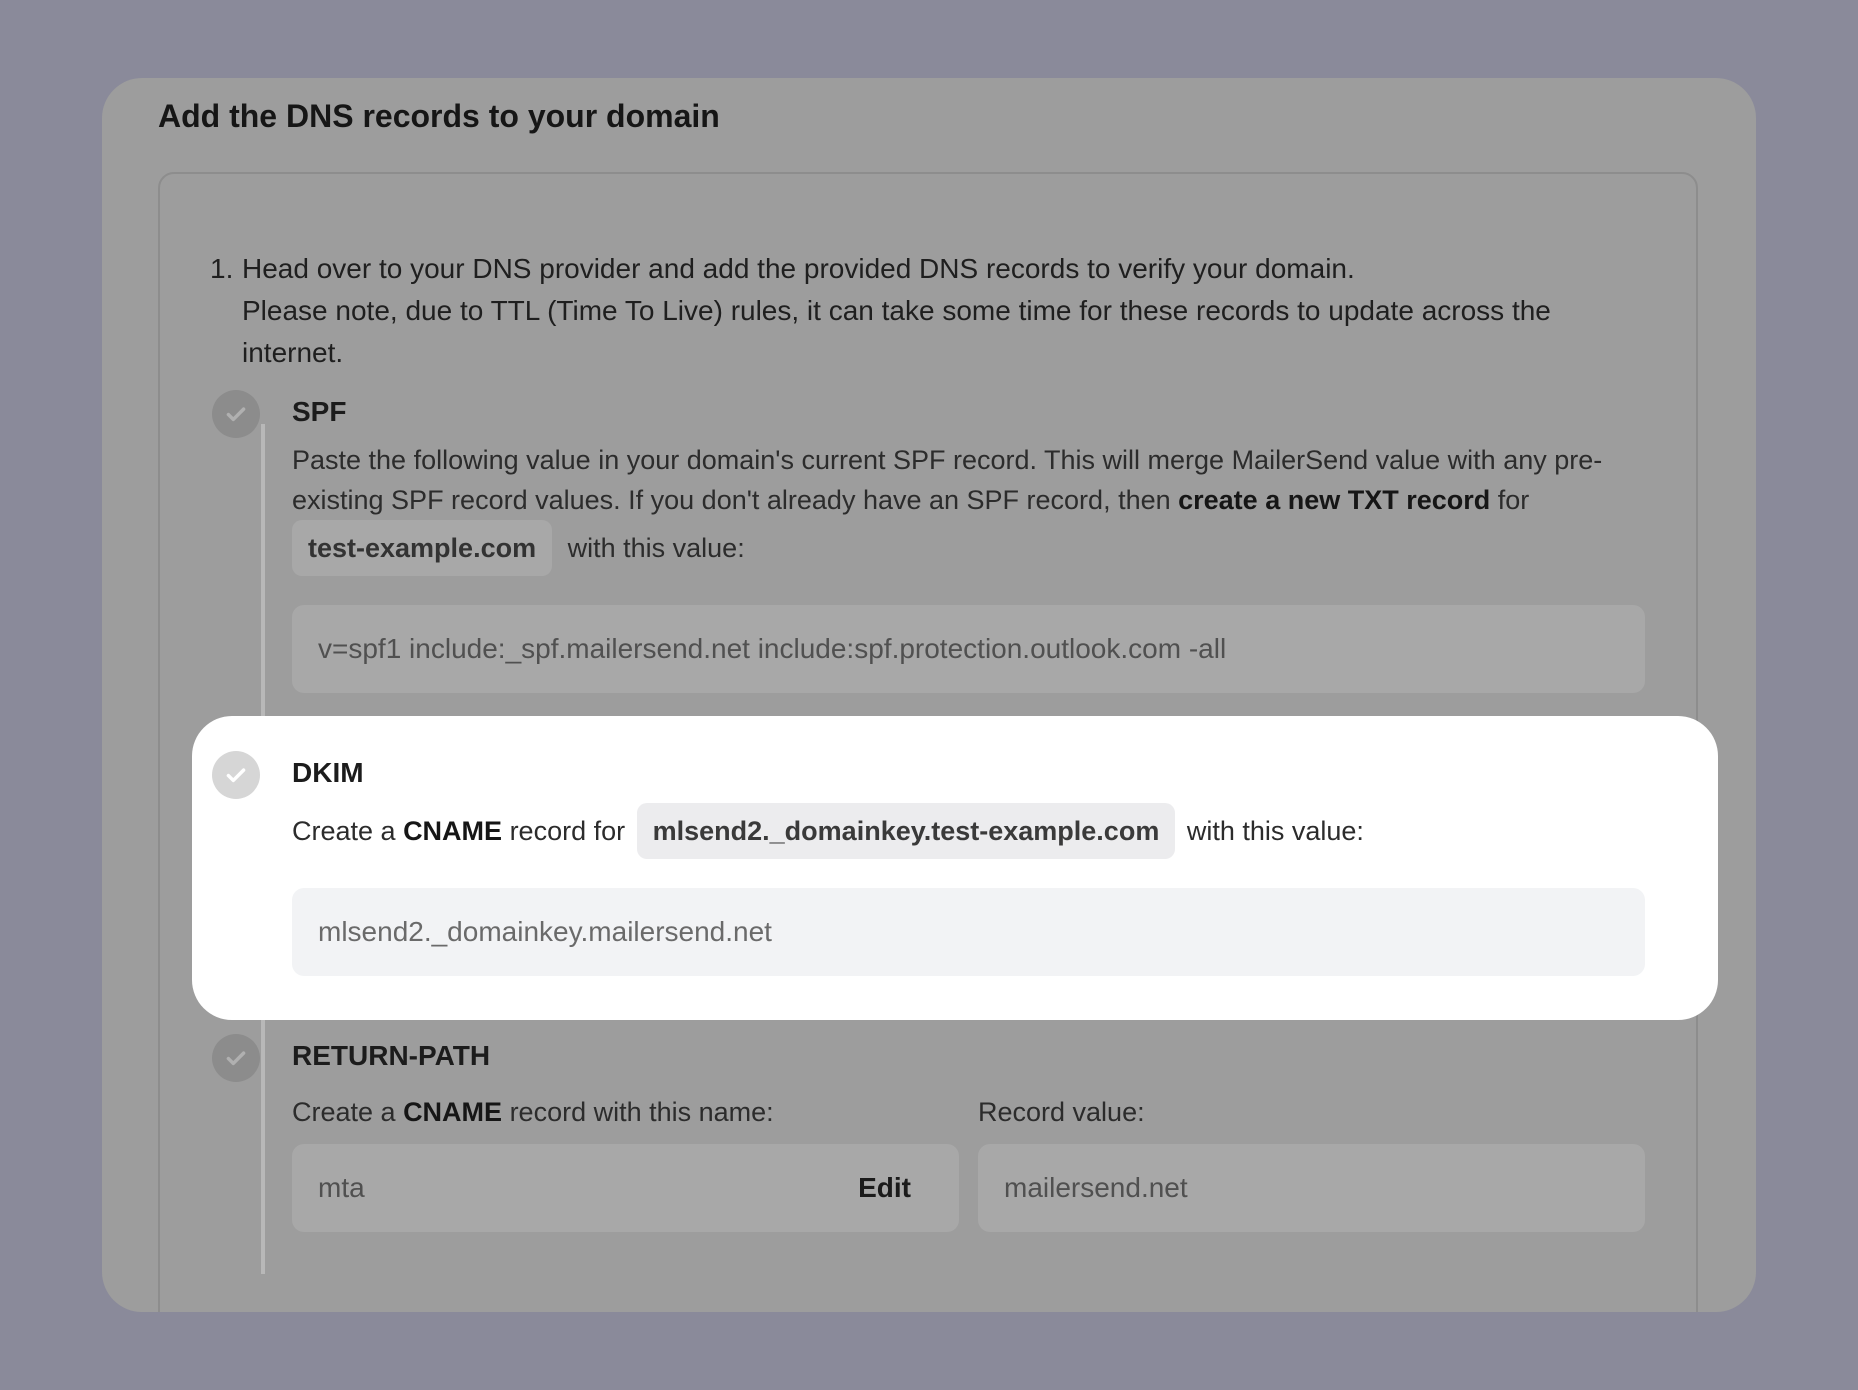  Describe the element at coordinates (391, 1055) in the screenshot. I see `return-path-title: RETURN-PATH` at that location.